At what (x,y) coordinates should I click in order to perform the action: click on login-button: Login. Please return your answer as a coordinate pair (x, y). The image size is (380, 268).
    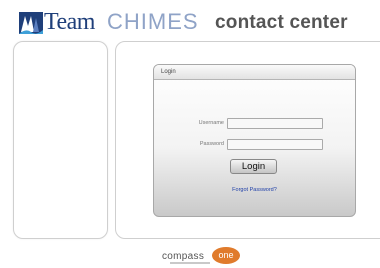
    Looking at the image, I should click on (253, 166).